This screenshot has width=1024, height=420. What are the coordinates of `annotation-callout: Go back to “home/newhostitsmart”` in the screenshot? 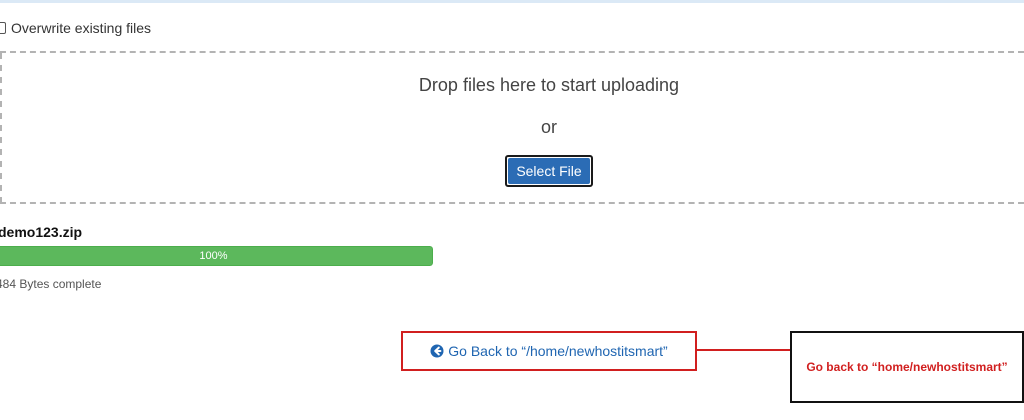 It's located at (907, 367).